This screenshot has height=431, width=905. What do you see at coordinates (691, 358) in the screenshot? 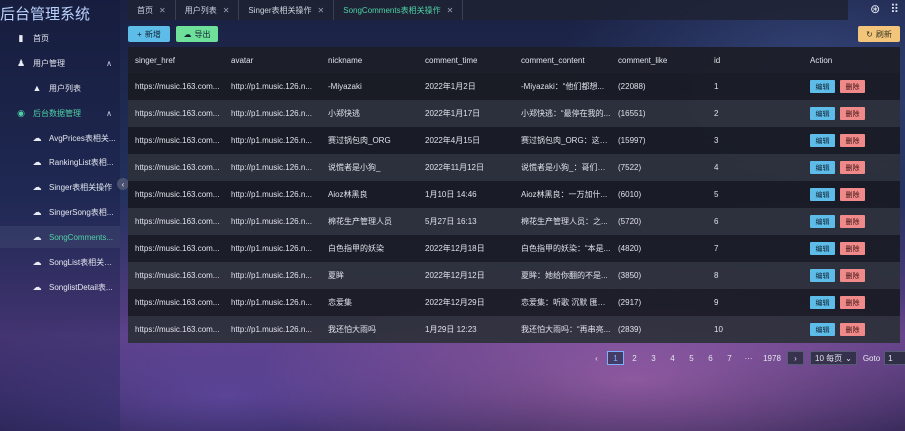
I see `page-button-5: 5` at bounding box center [691, 358].